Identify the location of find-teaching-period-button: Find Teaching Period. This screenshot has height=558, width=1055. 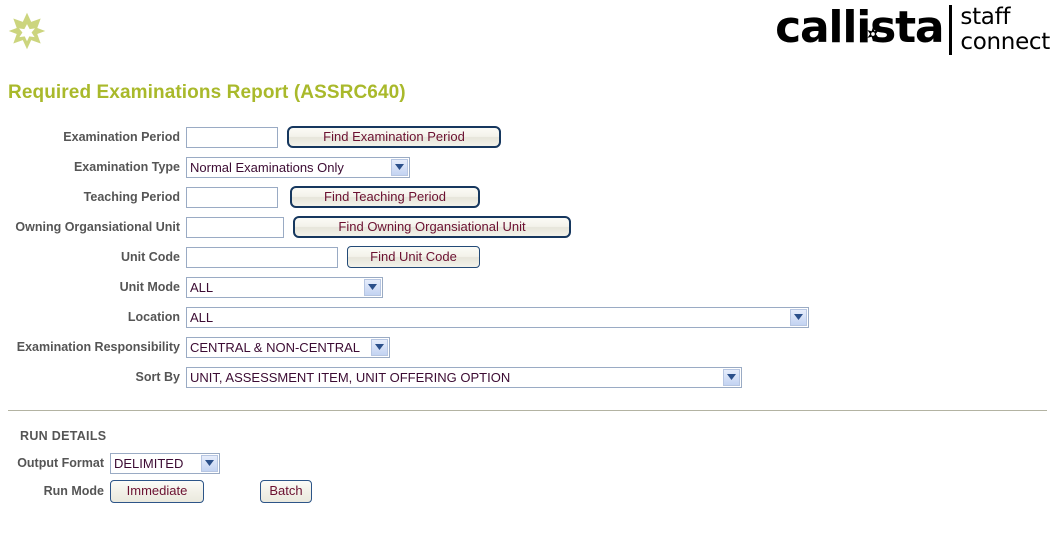
(385, 197).